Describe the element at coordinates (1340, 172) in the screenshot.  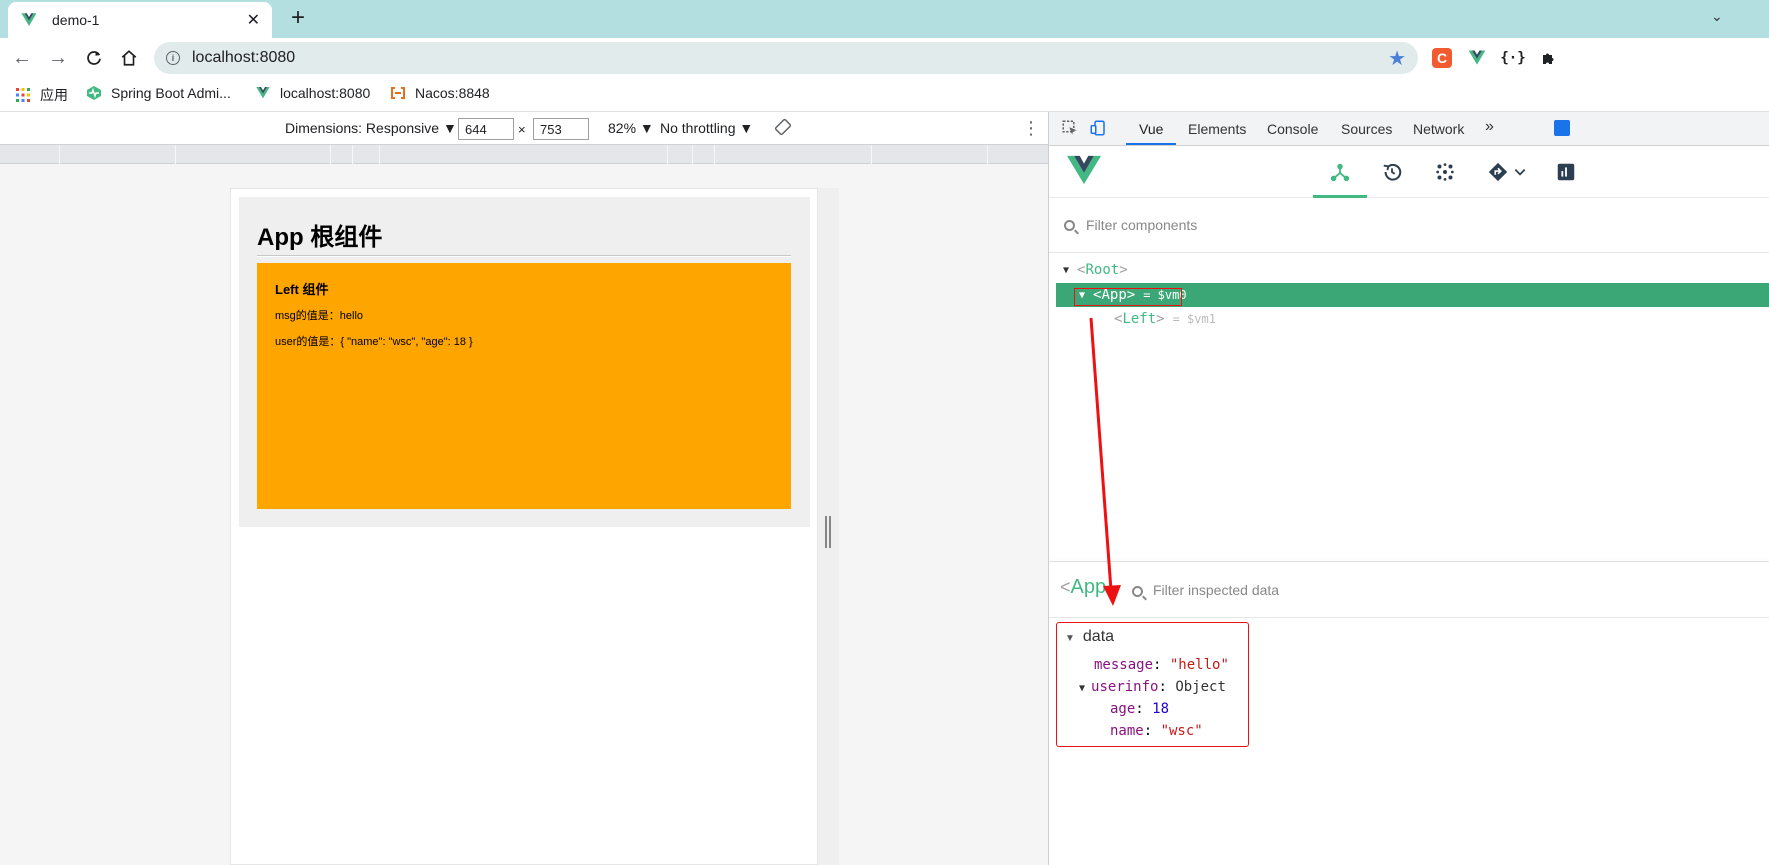
I see `components-tree-icon` at that location.